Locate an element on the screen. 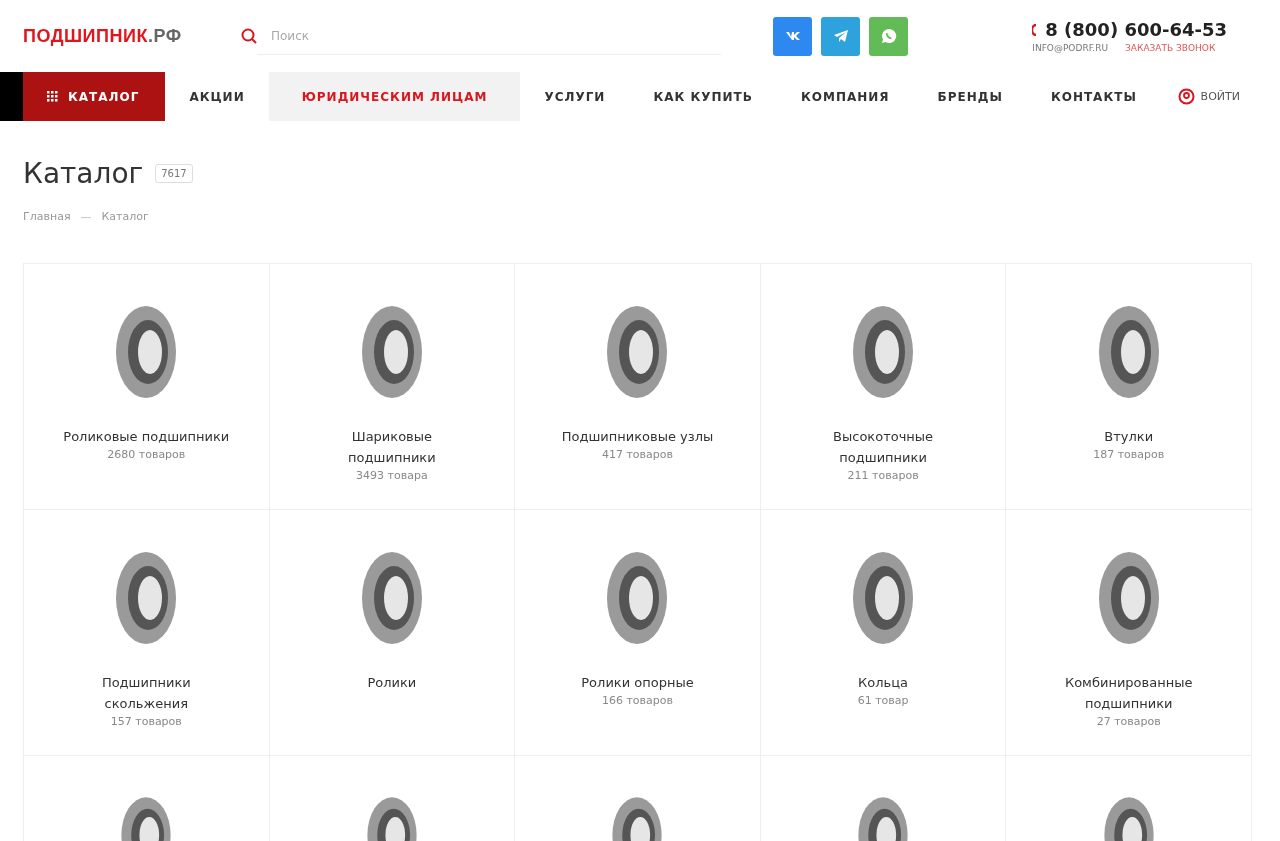 This screenshot has height=841, width=1280. category-count: 3493 товара is located at coordinates (392, 475).